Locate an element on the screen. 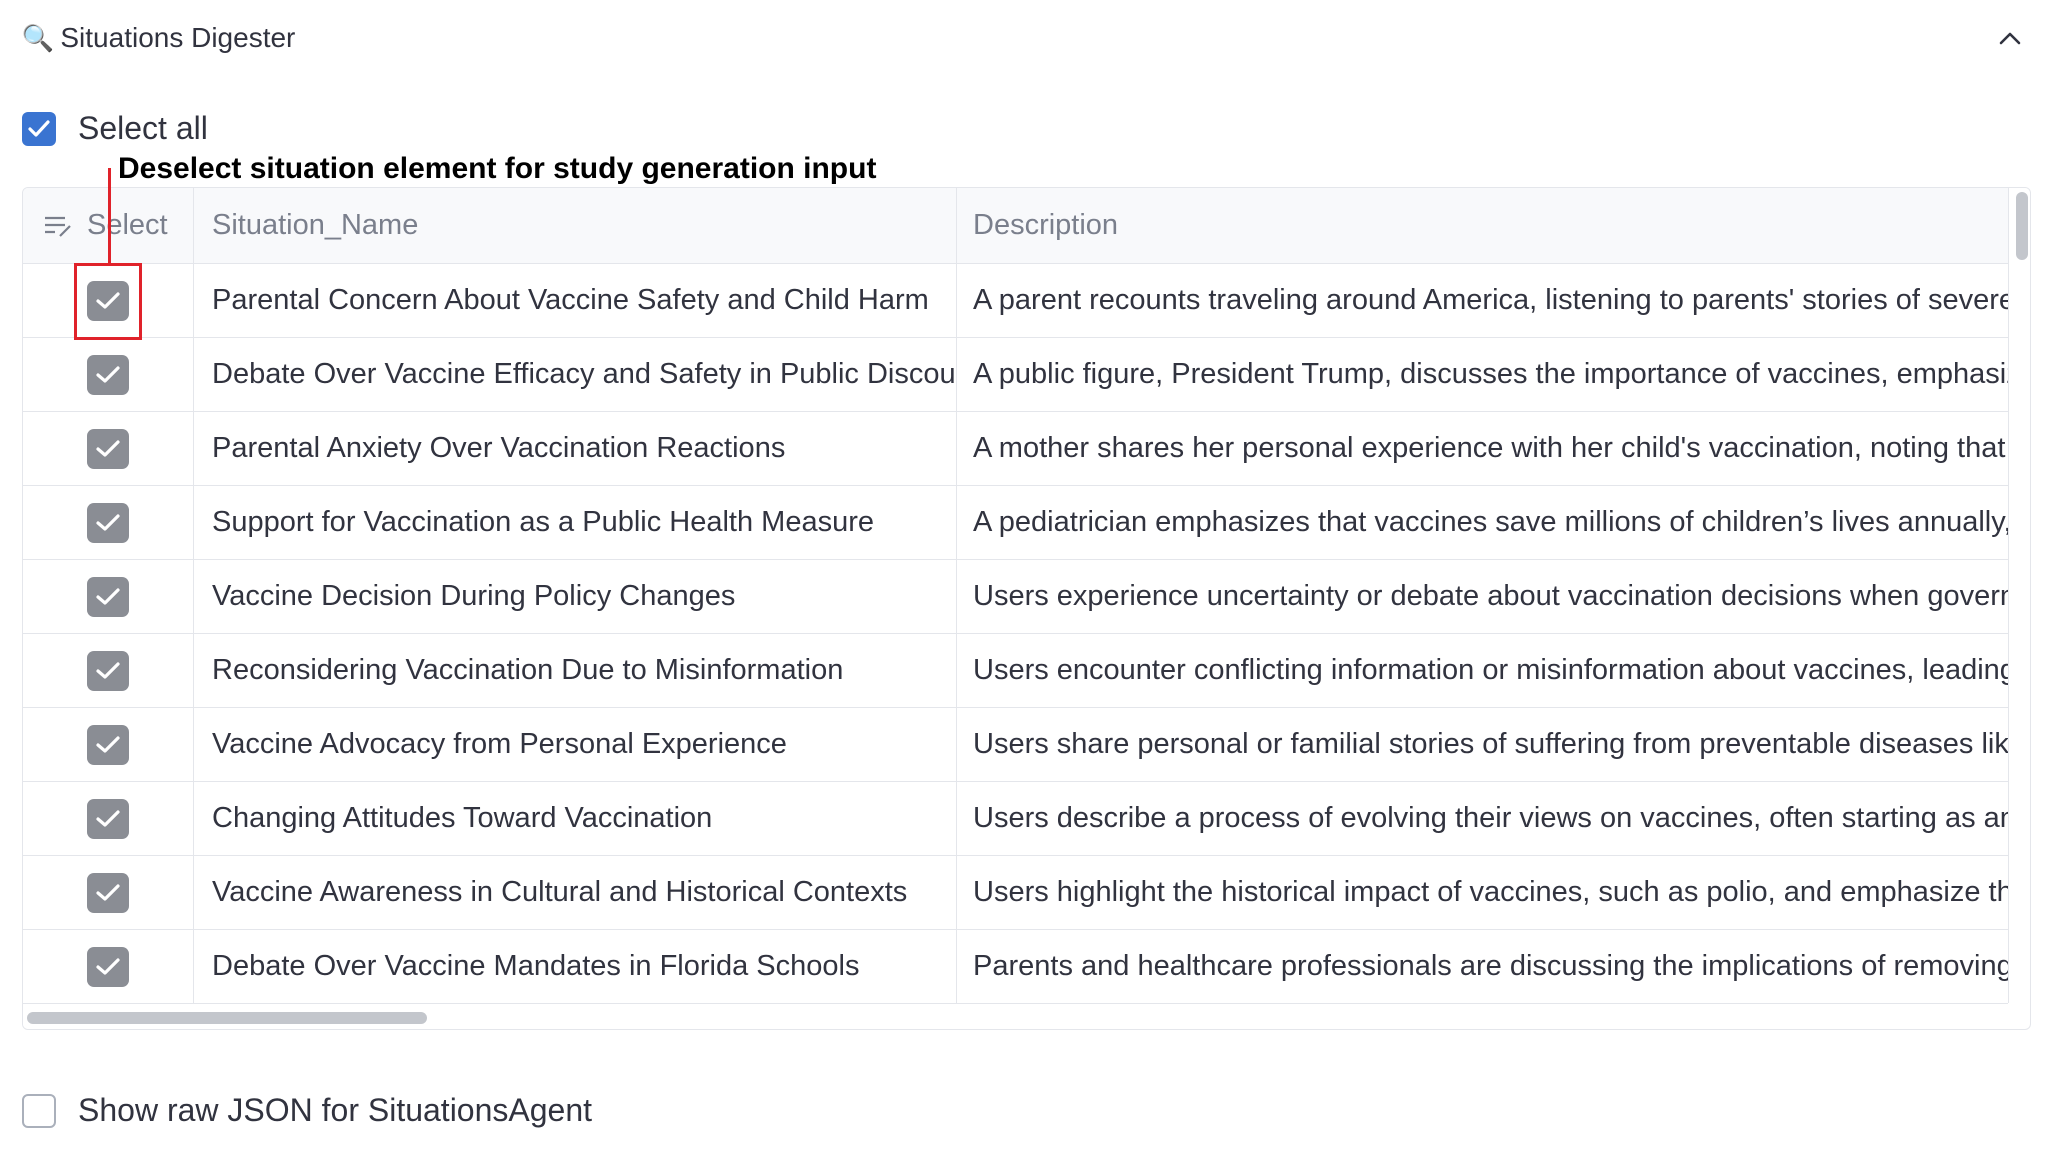 The image size is (2048, 1149). checkbox-checked-icon is located at coordinates (39, 128).